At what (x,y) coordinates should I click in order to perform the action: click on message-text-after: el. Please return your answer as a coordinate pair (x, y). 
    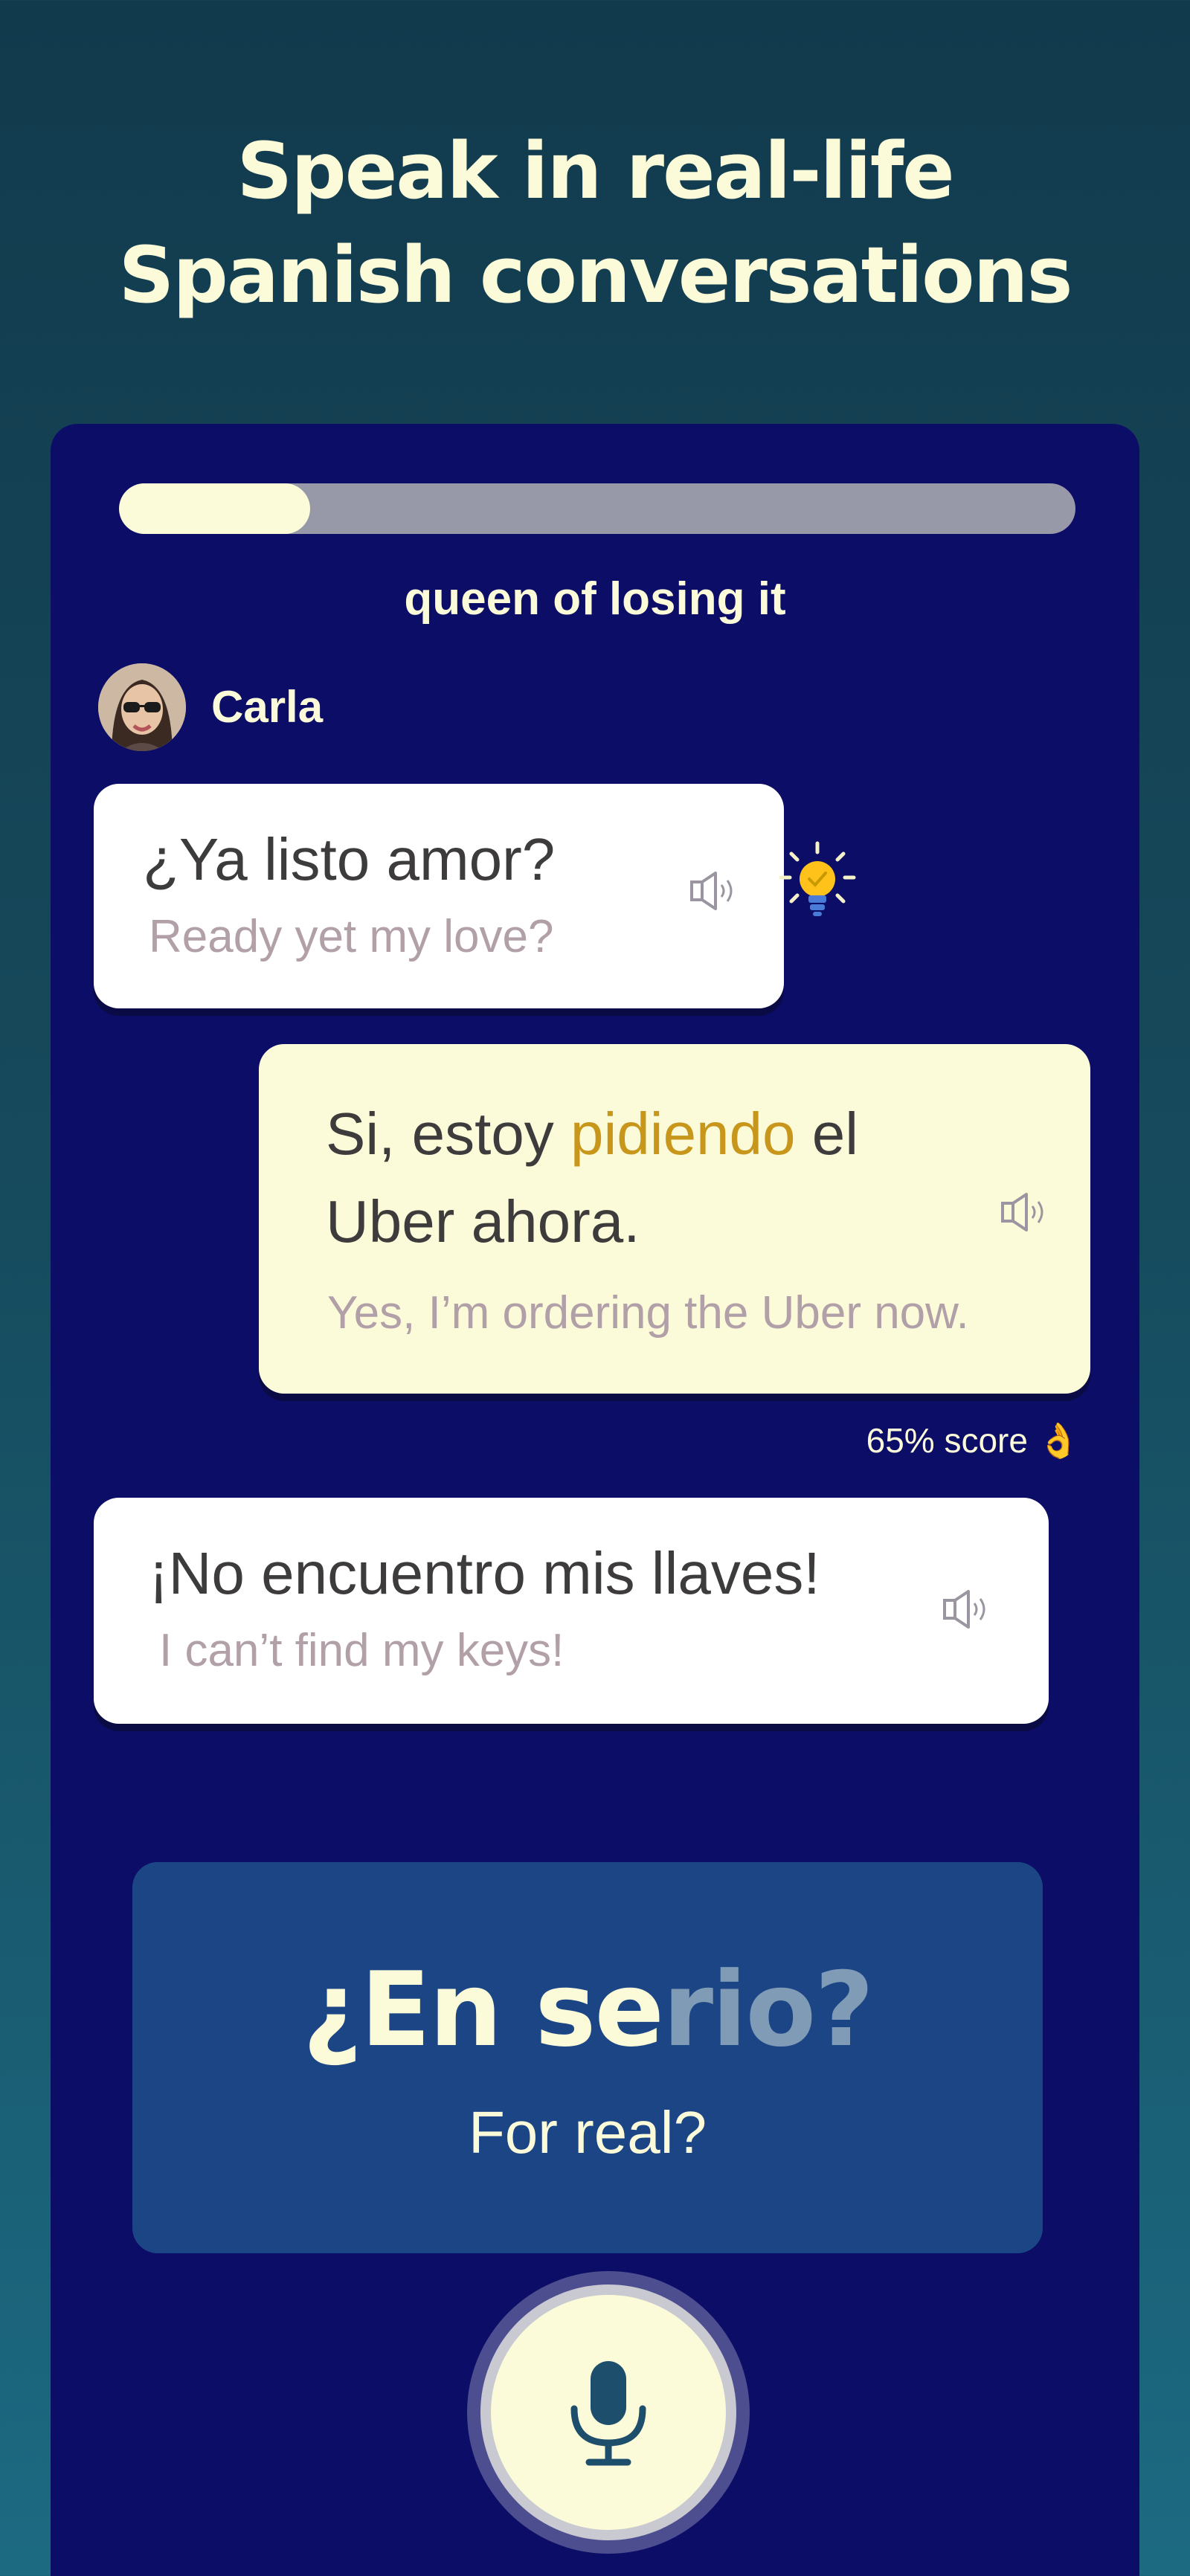
    Looking at the image, I should click on (827, 1134).